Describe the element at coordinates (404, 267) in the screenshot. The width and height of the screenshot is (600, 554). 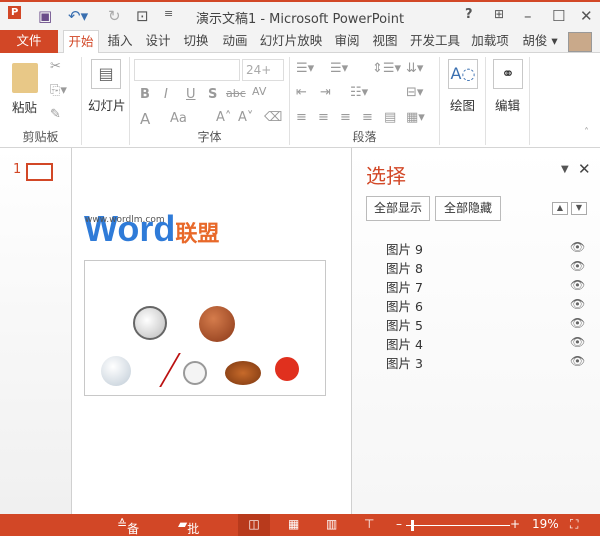
I see `list-item: 图片 8` at that location.